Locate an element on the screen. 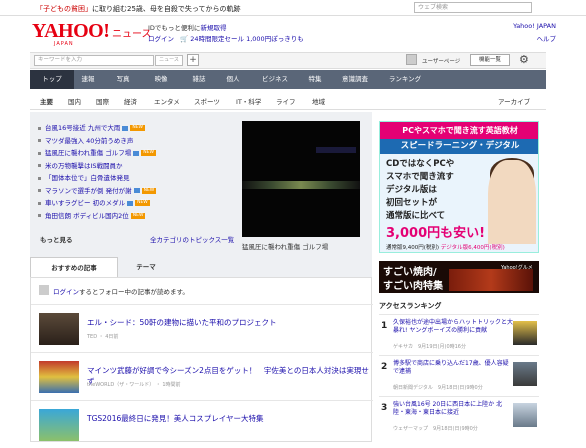  list-item: エル・シード：50軒の建物に描いた平和のプロジェクト TED ・ 4日前 is located at coordinates (202, 328).